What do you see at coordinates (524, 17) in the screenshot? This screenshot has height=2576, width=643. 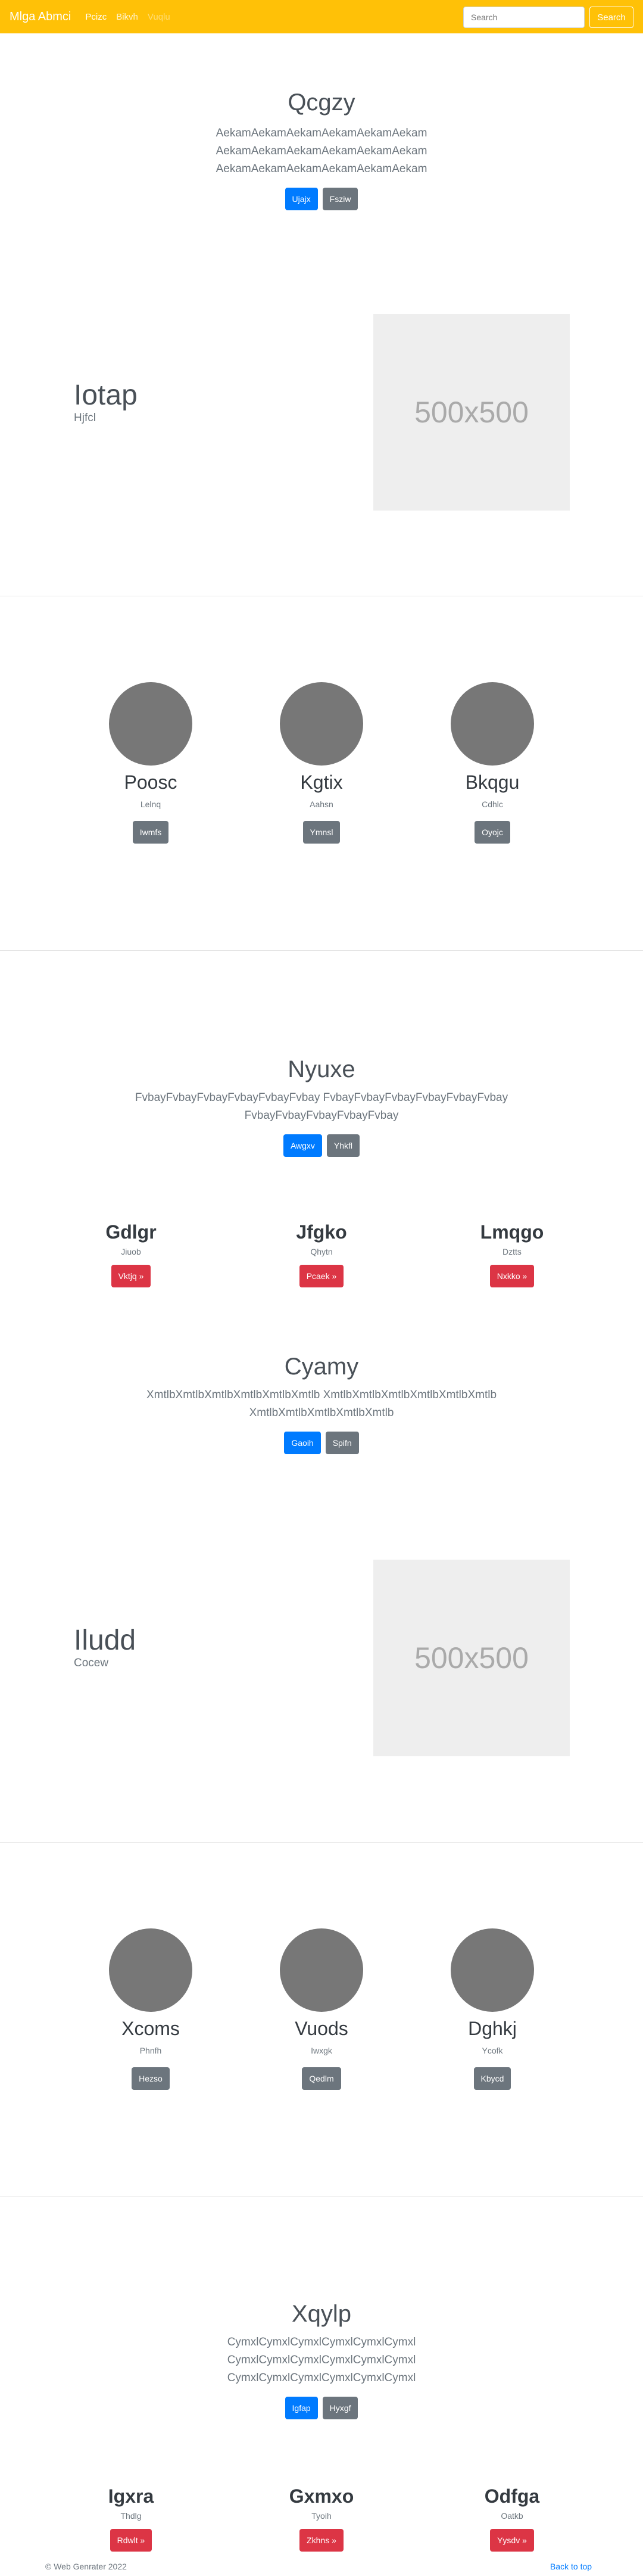 I see `search-input` at bounding box center [524, 17].